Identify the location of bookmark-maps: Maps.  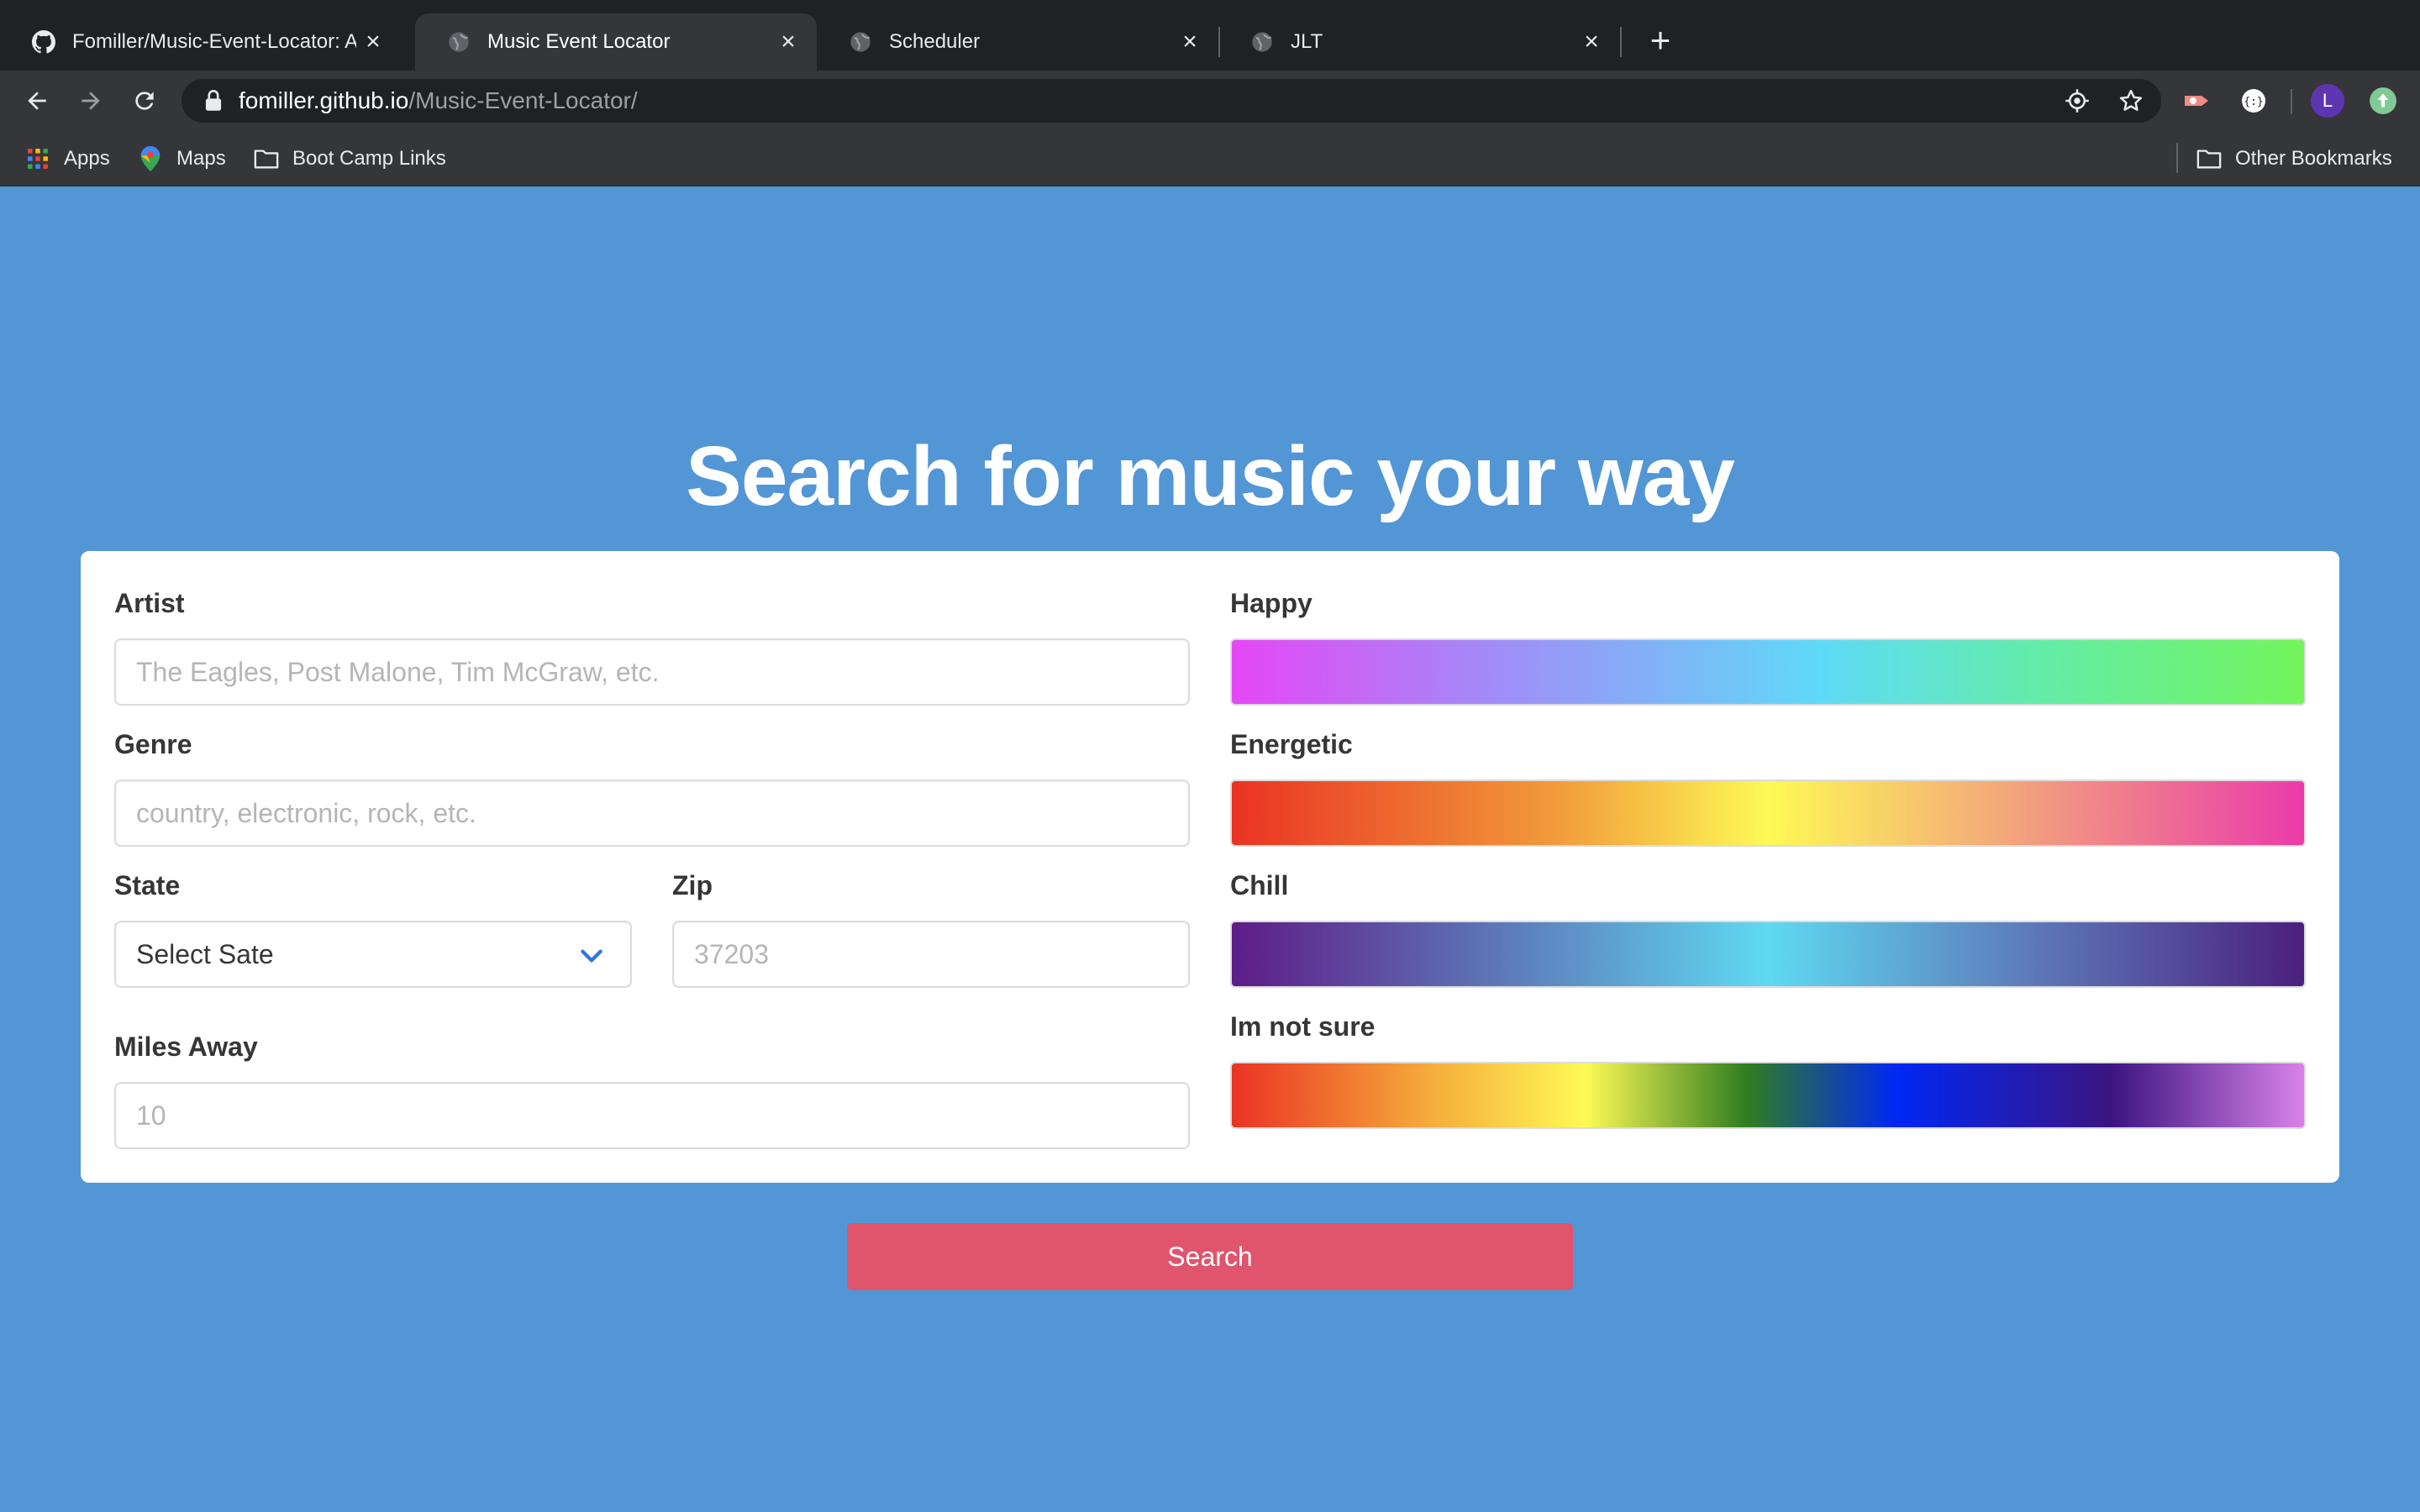
(182, 159).